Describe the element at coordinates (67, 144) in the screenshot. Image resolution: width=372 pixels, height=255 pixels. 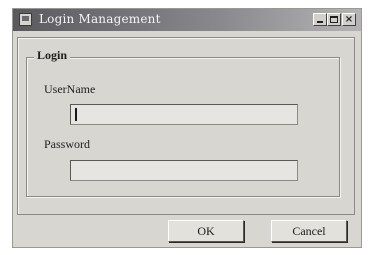
I see `password-label: Password` at that location.